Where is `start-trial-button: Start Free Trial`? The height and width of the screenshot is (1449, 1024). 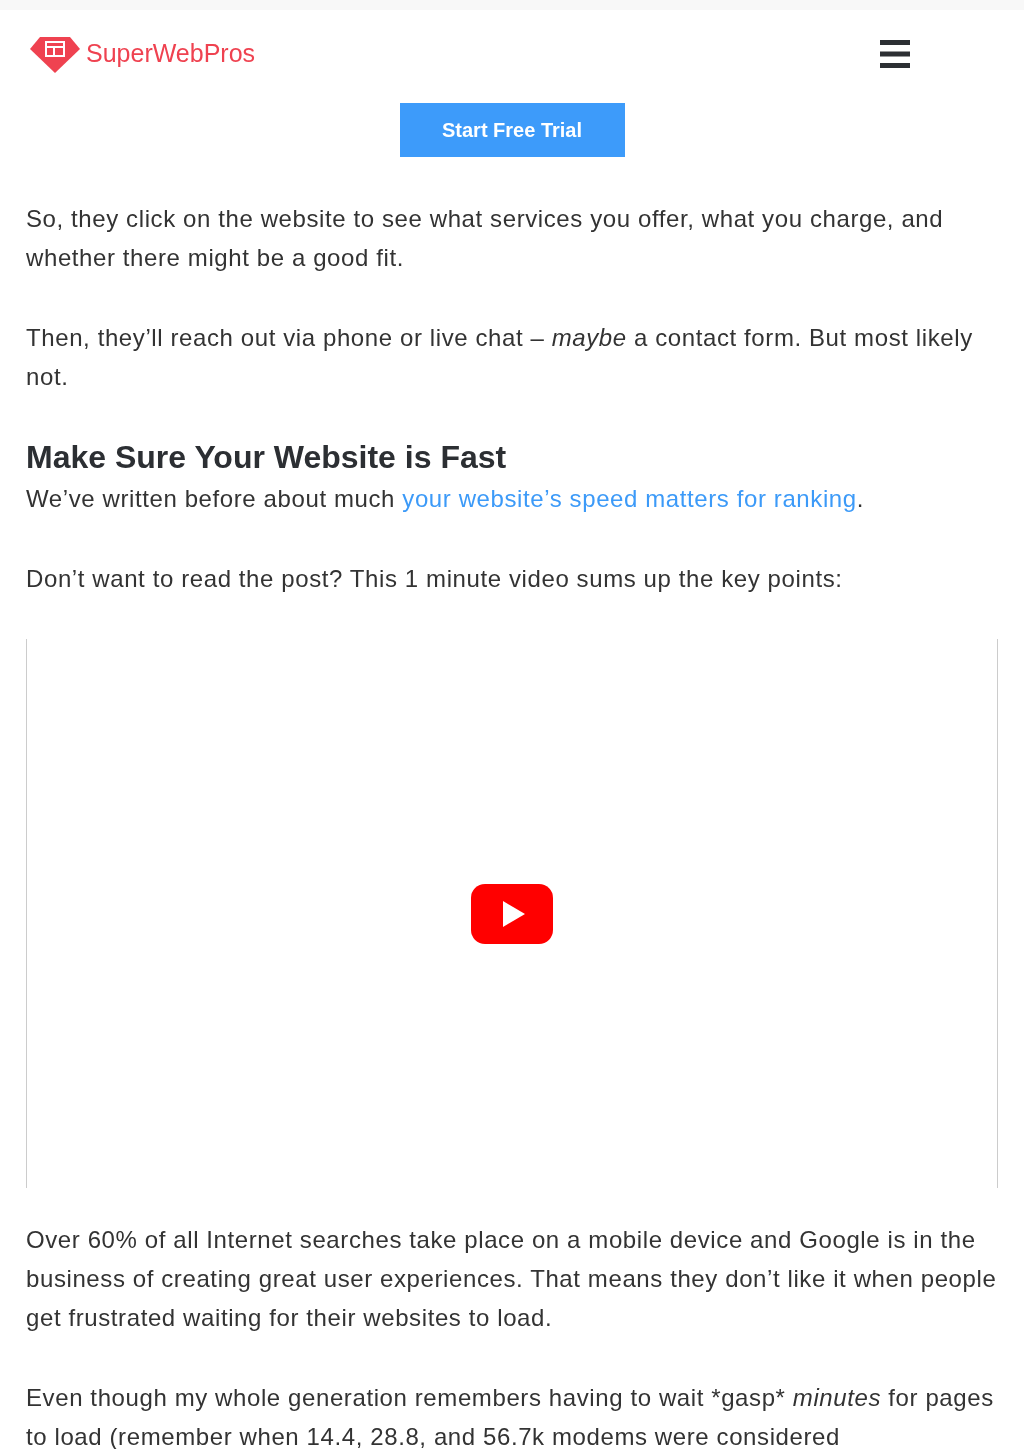 start-trial-button: Start Free Trial is located at coordinates (512, 130).